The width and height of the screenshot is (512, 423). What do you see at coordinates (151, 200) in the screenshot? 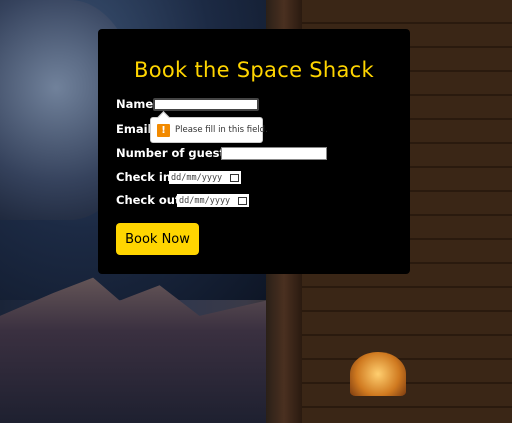
I see `checkout-label: Check out:` at bounding box center [151, 200].